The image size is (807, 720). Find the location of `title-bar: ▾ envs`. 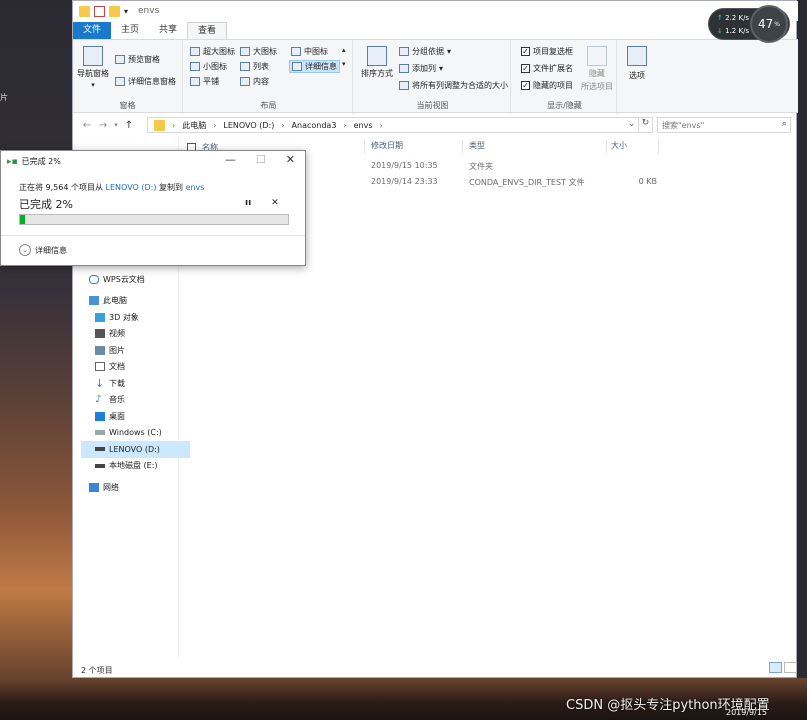

title-bar: ▾ envs is located at coordinates (435, 11).